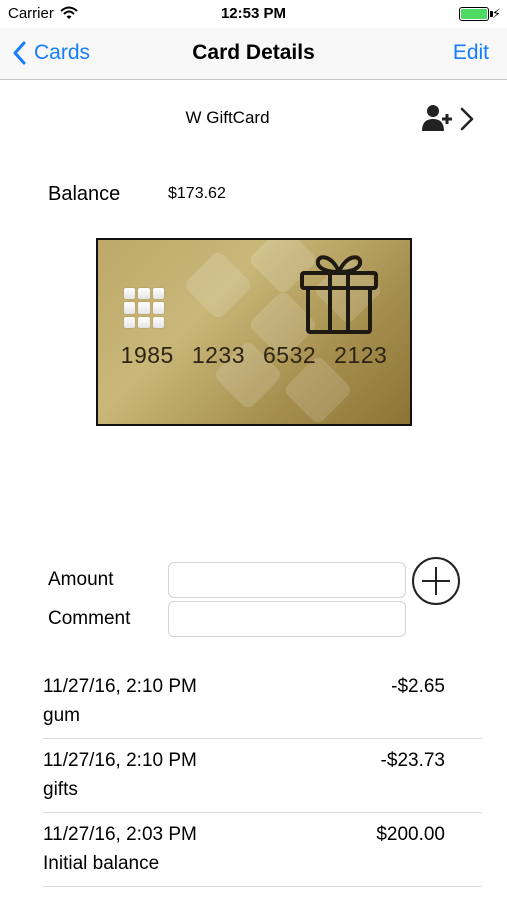 The width and height of the screenshot is (507, 900). What do you see at coordinates (101, 863) in the screenshot?
I see `transaction-comment: Initial balance` at bounding box center [101, 863].